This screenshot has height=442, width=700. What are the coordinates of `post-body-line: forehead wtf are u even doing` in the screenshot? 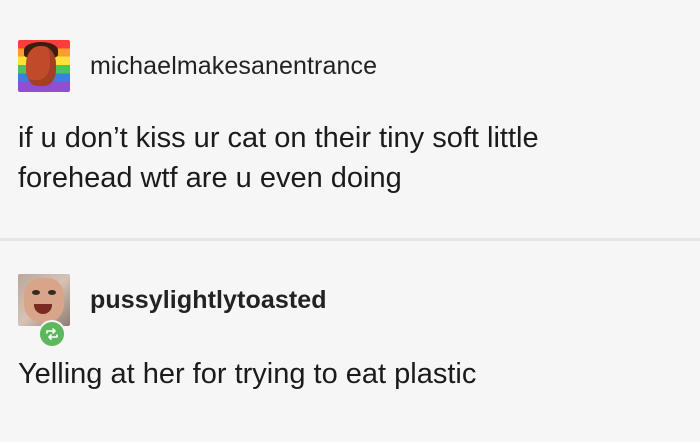 It's located at (210, 178).